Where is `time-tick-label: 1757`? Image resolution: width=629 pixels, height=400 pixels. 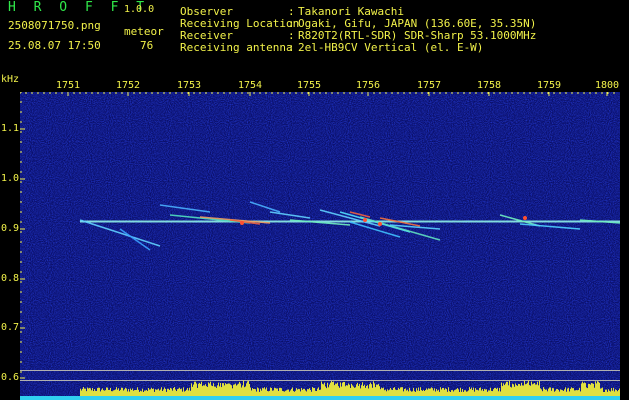
time-tick-label: 1757 is located at coordinates (429, 85).